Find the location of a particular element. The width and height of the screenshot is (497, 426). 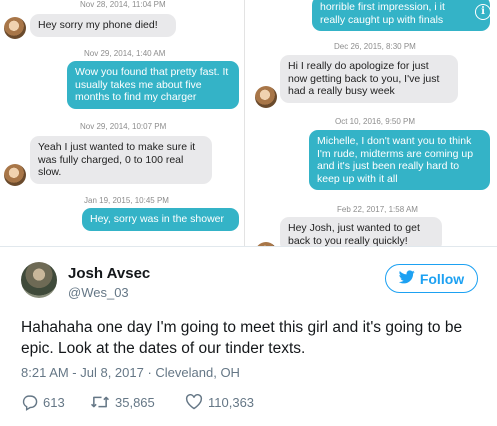

bird-icon is located at coordinates (406, 278).